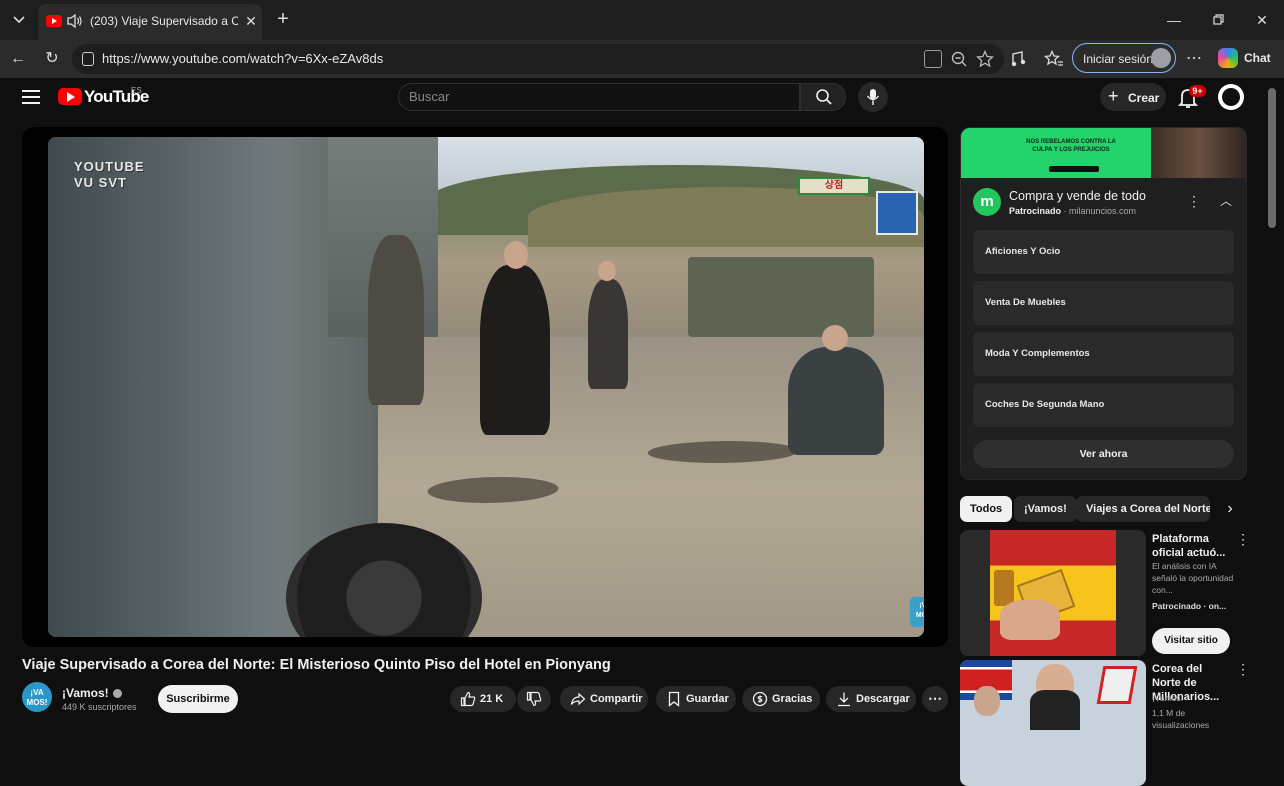  Describe the element at coordinates (1174, 20) in the screenshot. I see `minimize-icon: —` at that location.